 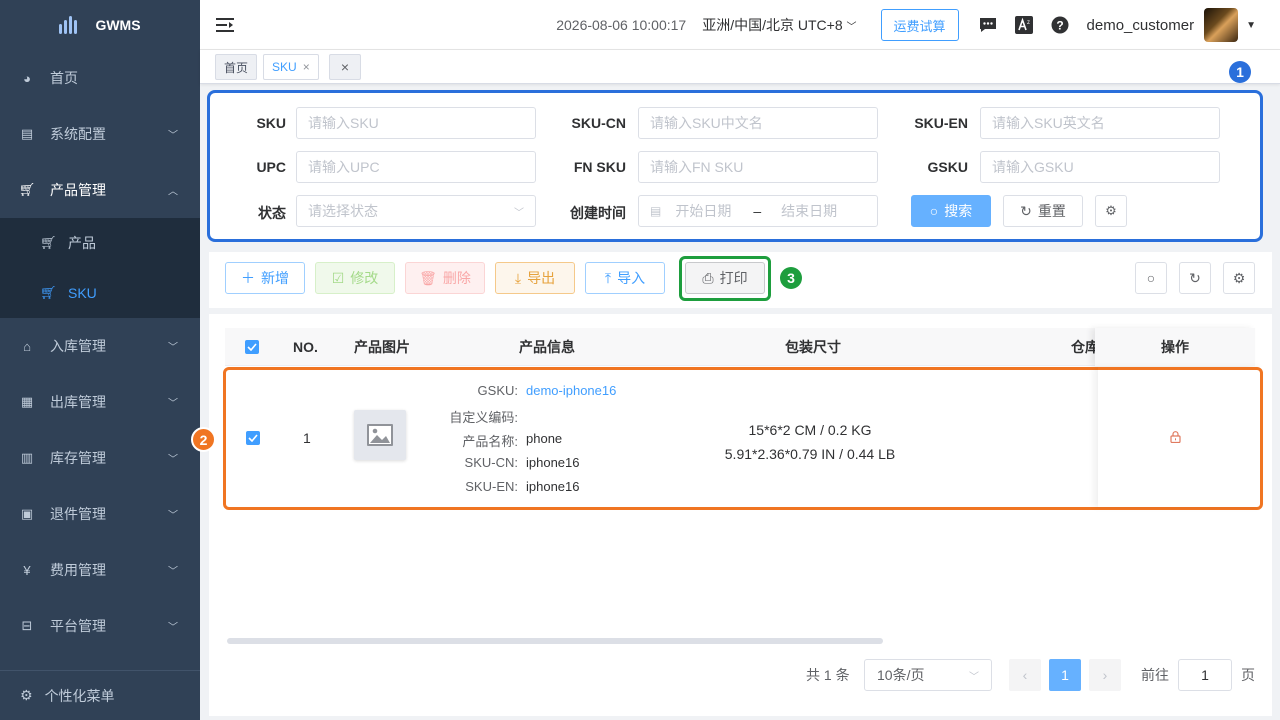 What do you see at coordinates (416, 167) in the screenshot?
I see `upc-input: 请输入UPC` at bounding box center [416, 167].